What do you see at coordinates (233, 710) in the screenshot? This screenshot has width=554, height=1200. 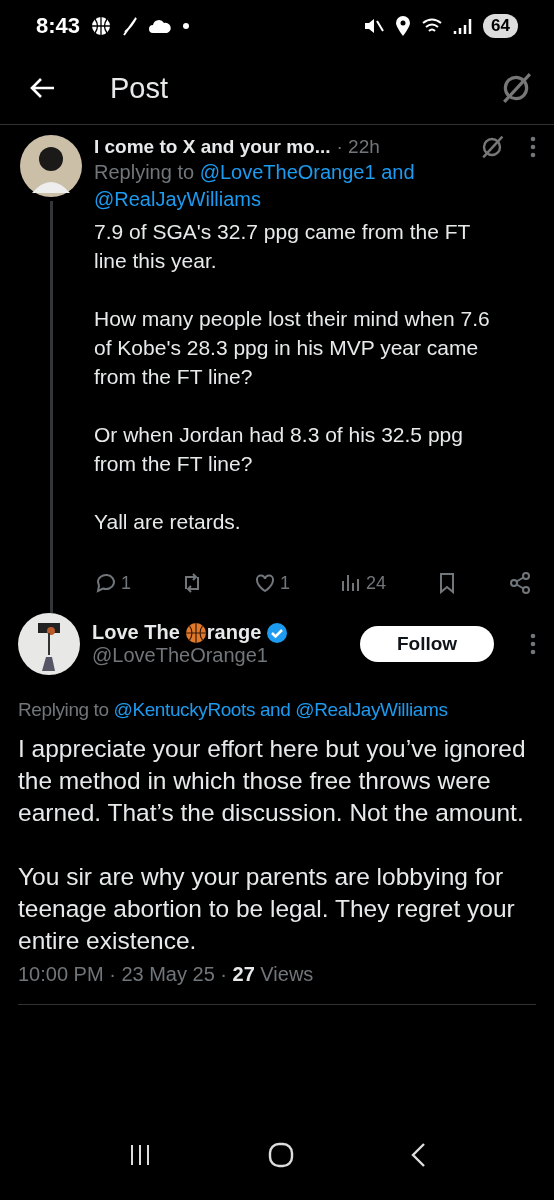 I see `replying-to-text: Replying to @KentuckyRoots and @RealJayWilliams` at bounding box center [233, 710].